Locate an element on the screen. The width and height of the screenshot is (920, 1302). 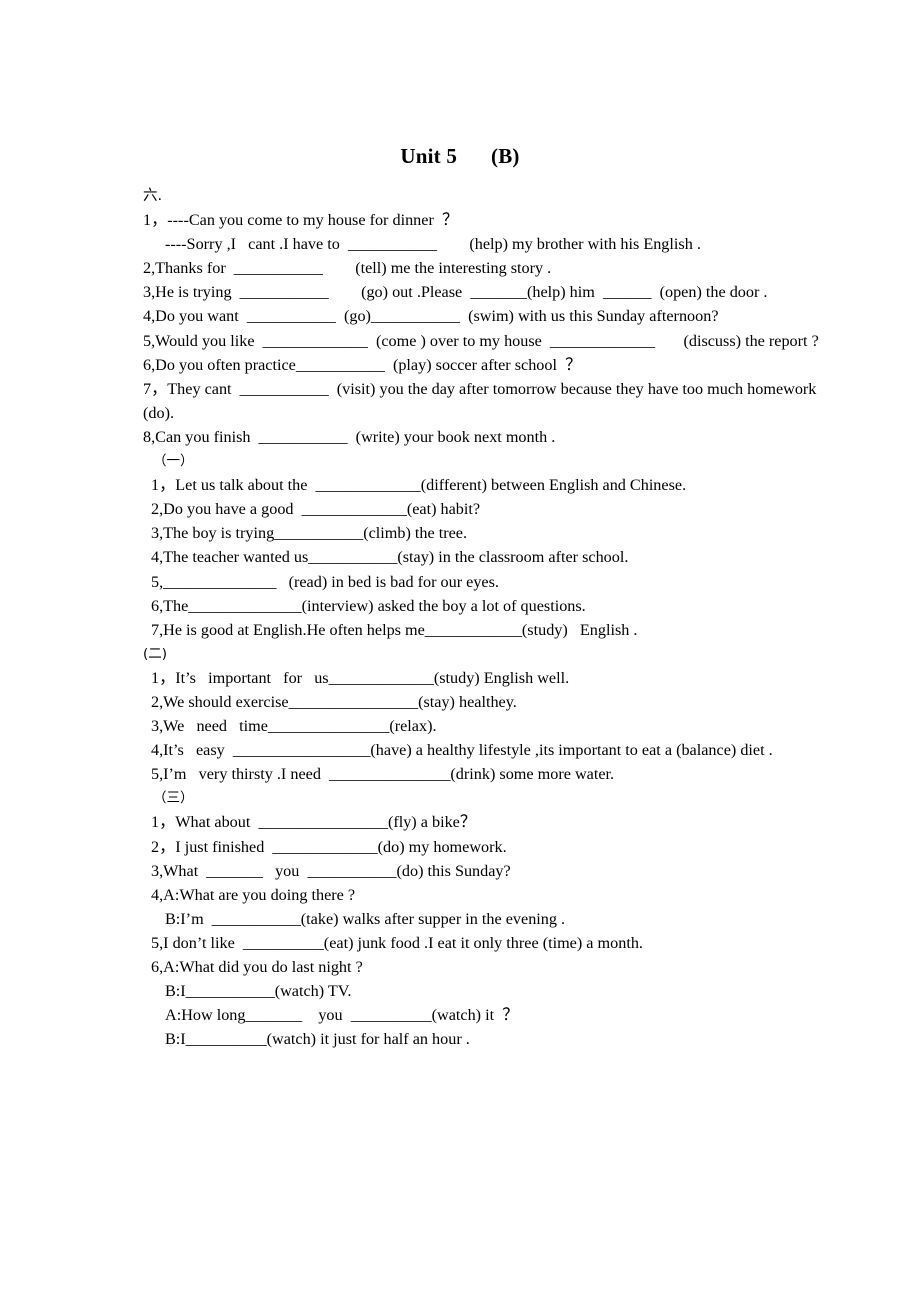
page-title-main: Unit 5 is located at coordinates (429, 156).